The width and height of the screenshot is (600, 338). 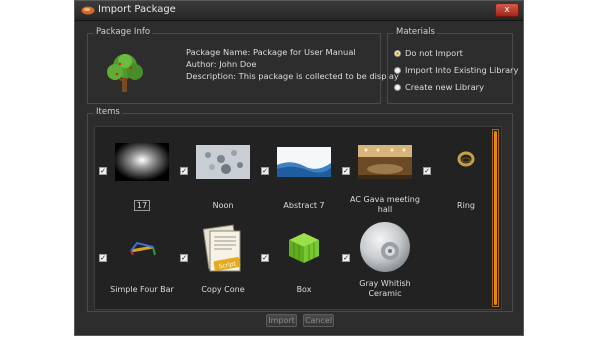 I want to click on item-label: Box, so click(x=304, y=289).